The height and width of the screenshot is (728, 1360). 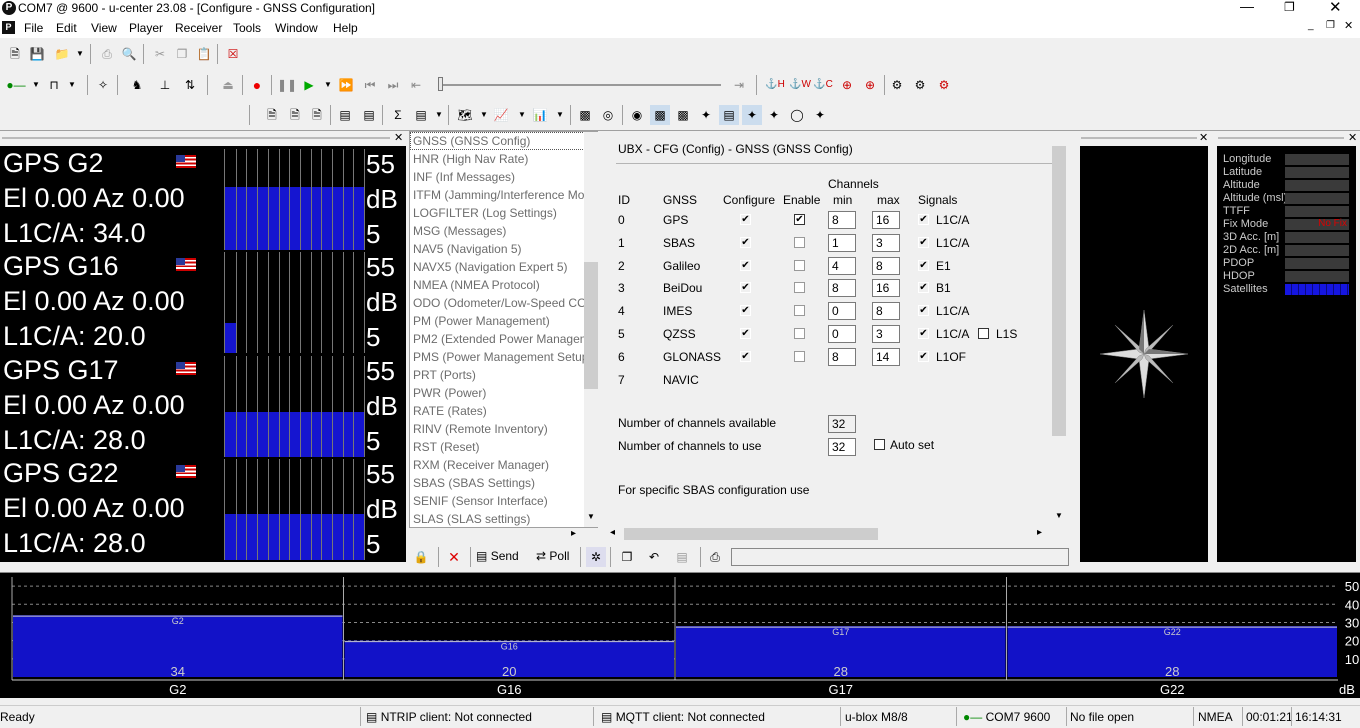 What do you see at coordinates (1335, 8) in the screenshot?
I see `close-icon: ✕` at bounding box center [1335, 8].